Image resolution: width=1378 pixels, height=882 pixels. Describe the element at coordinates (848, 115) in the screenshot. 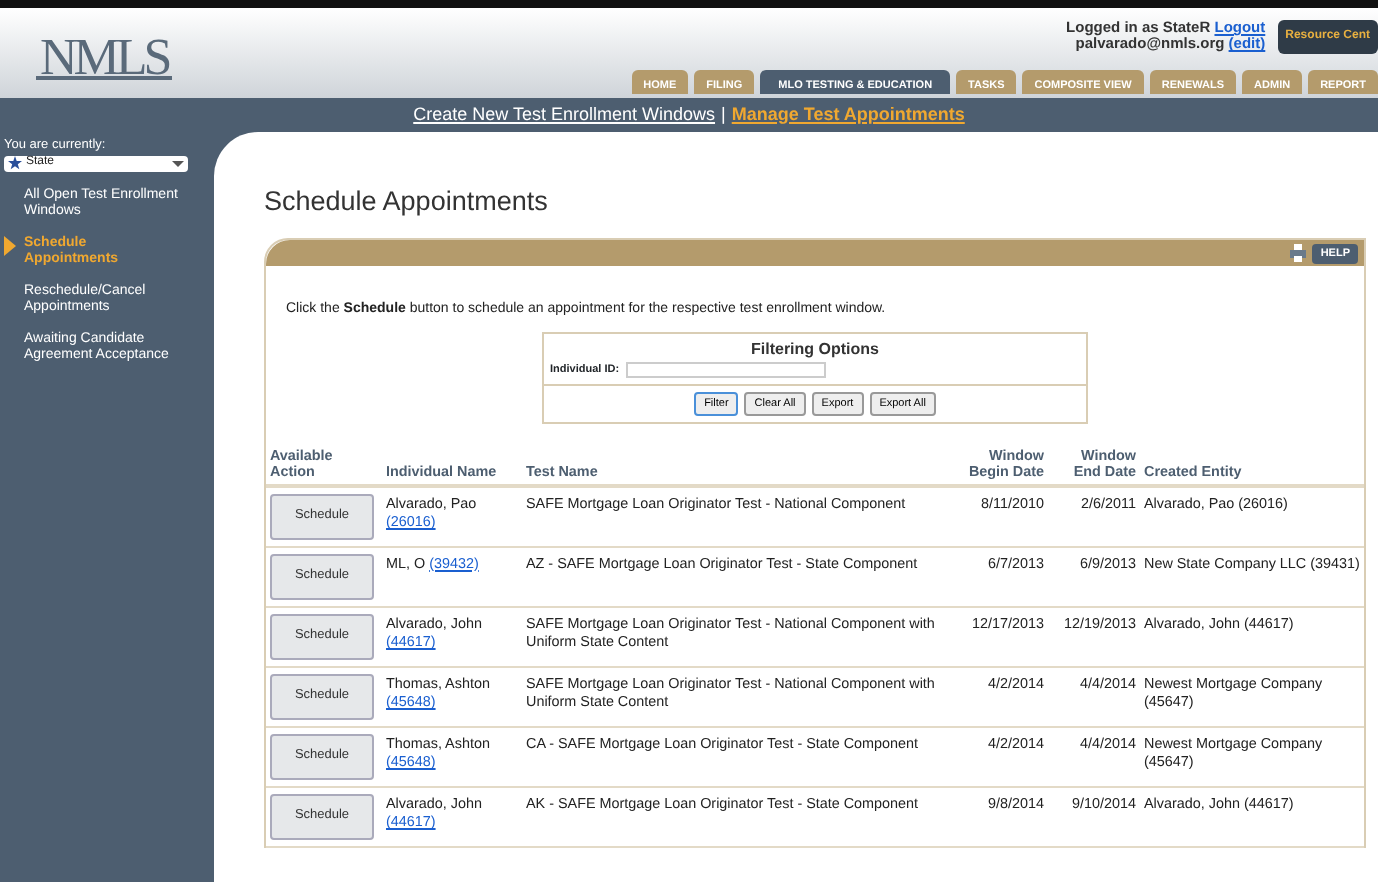

I see `subnav-link: Manage Test Appointments` at that location.